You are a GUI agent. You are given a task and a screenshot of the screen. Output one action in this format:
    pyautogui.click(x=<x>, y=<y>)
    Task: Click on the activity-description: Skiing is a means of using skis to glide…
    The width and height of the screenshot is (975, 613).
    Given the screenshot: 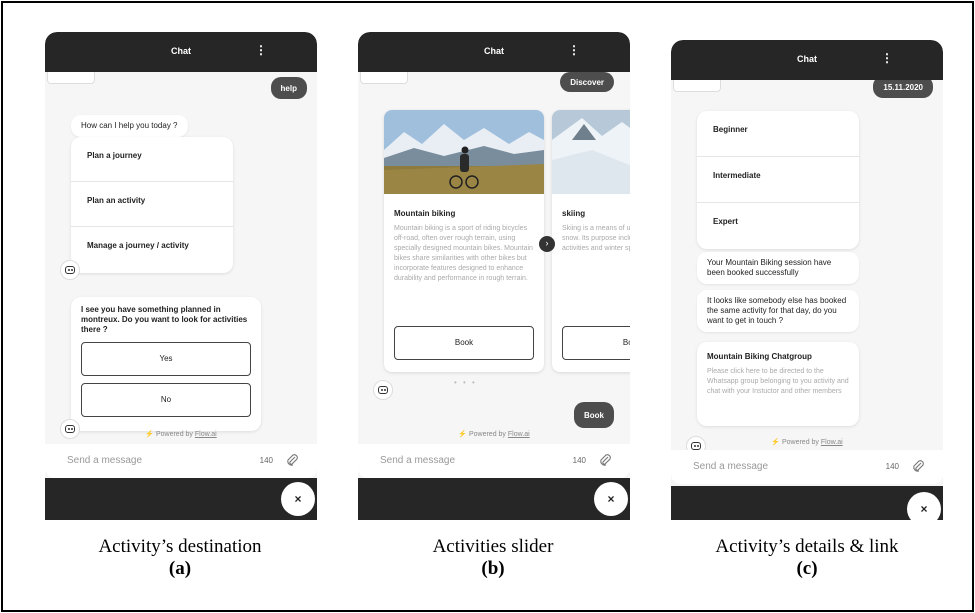 What is the action you would take?
    pyautogui.click(x=596, y=238)
    